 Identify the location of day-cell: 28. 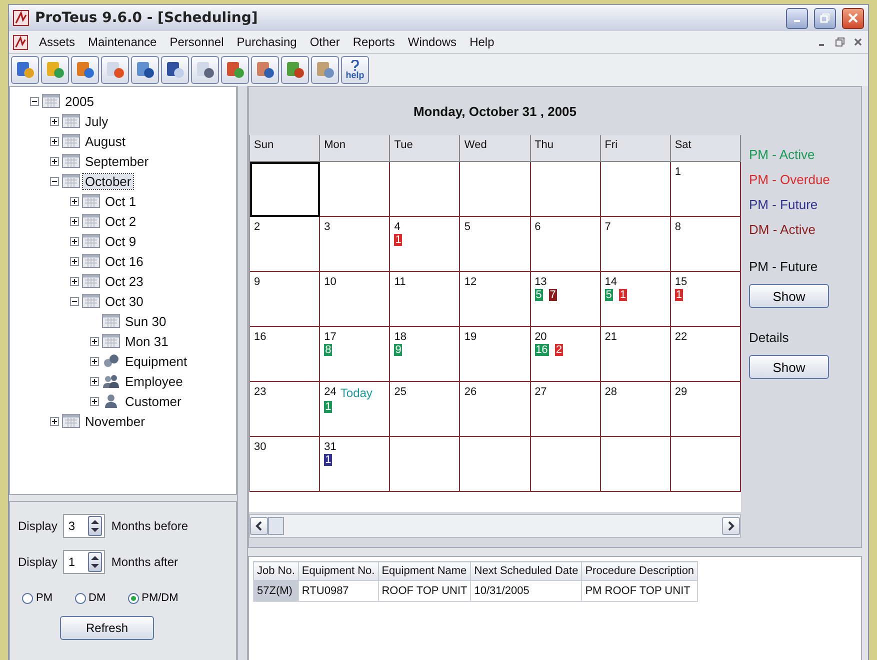
(635, 409).